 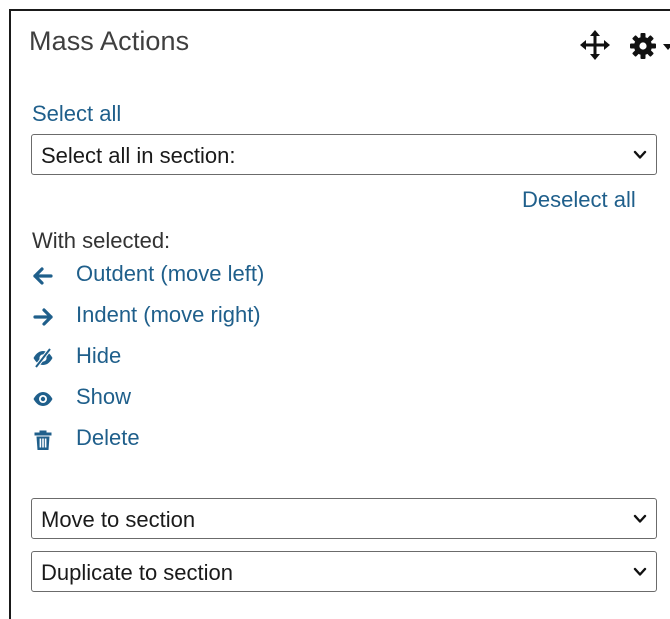 I want to click on arrow-right-icon, so click(x=43, y=317).